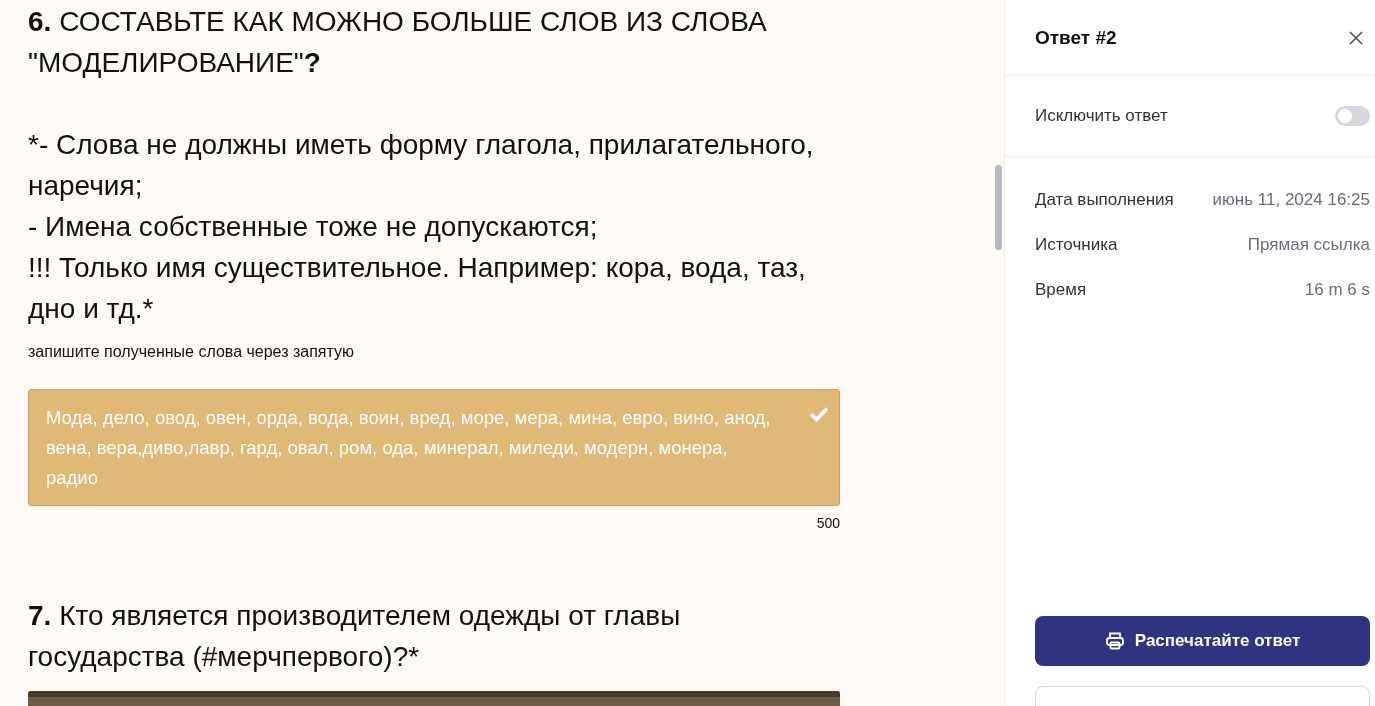  I want to click on panel-title: Ответ #2, so click(1076, 37).